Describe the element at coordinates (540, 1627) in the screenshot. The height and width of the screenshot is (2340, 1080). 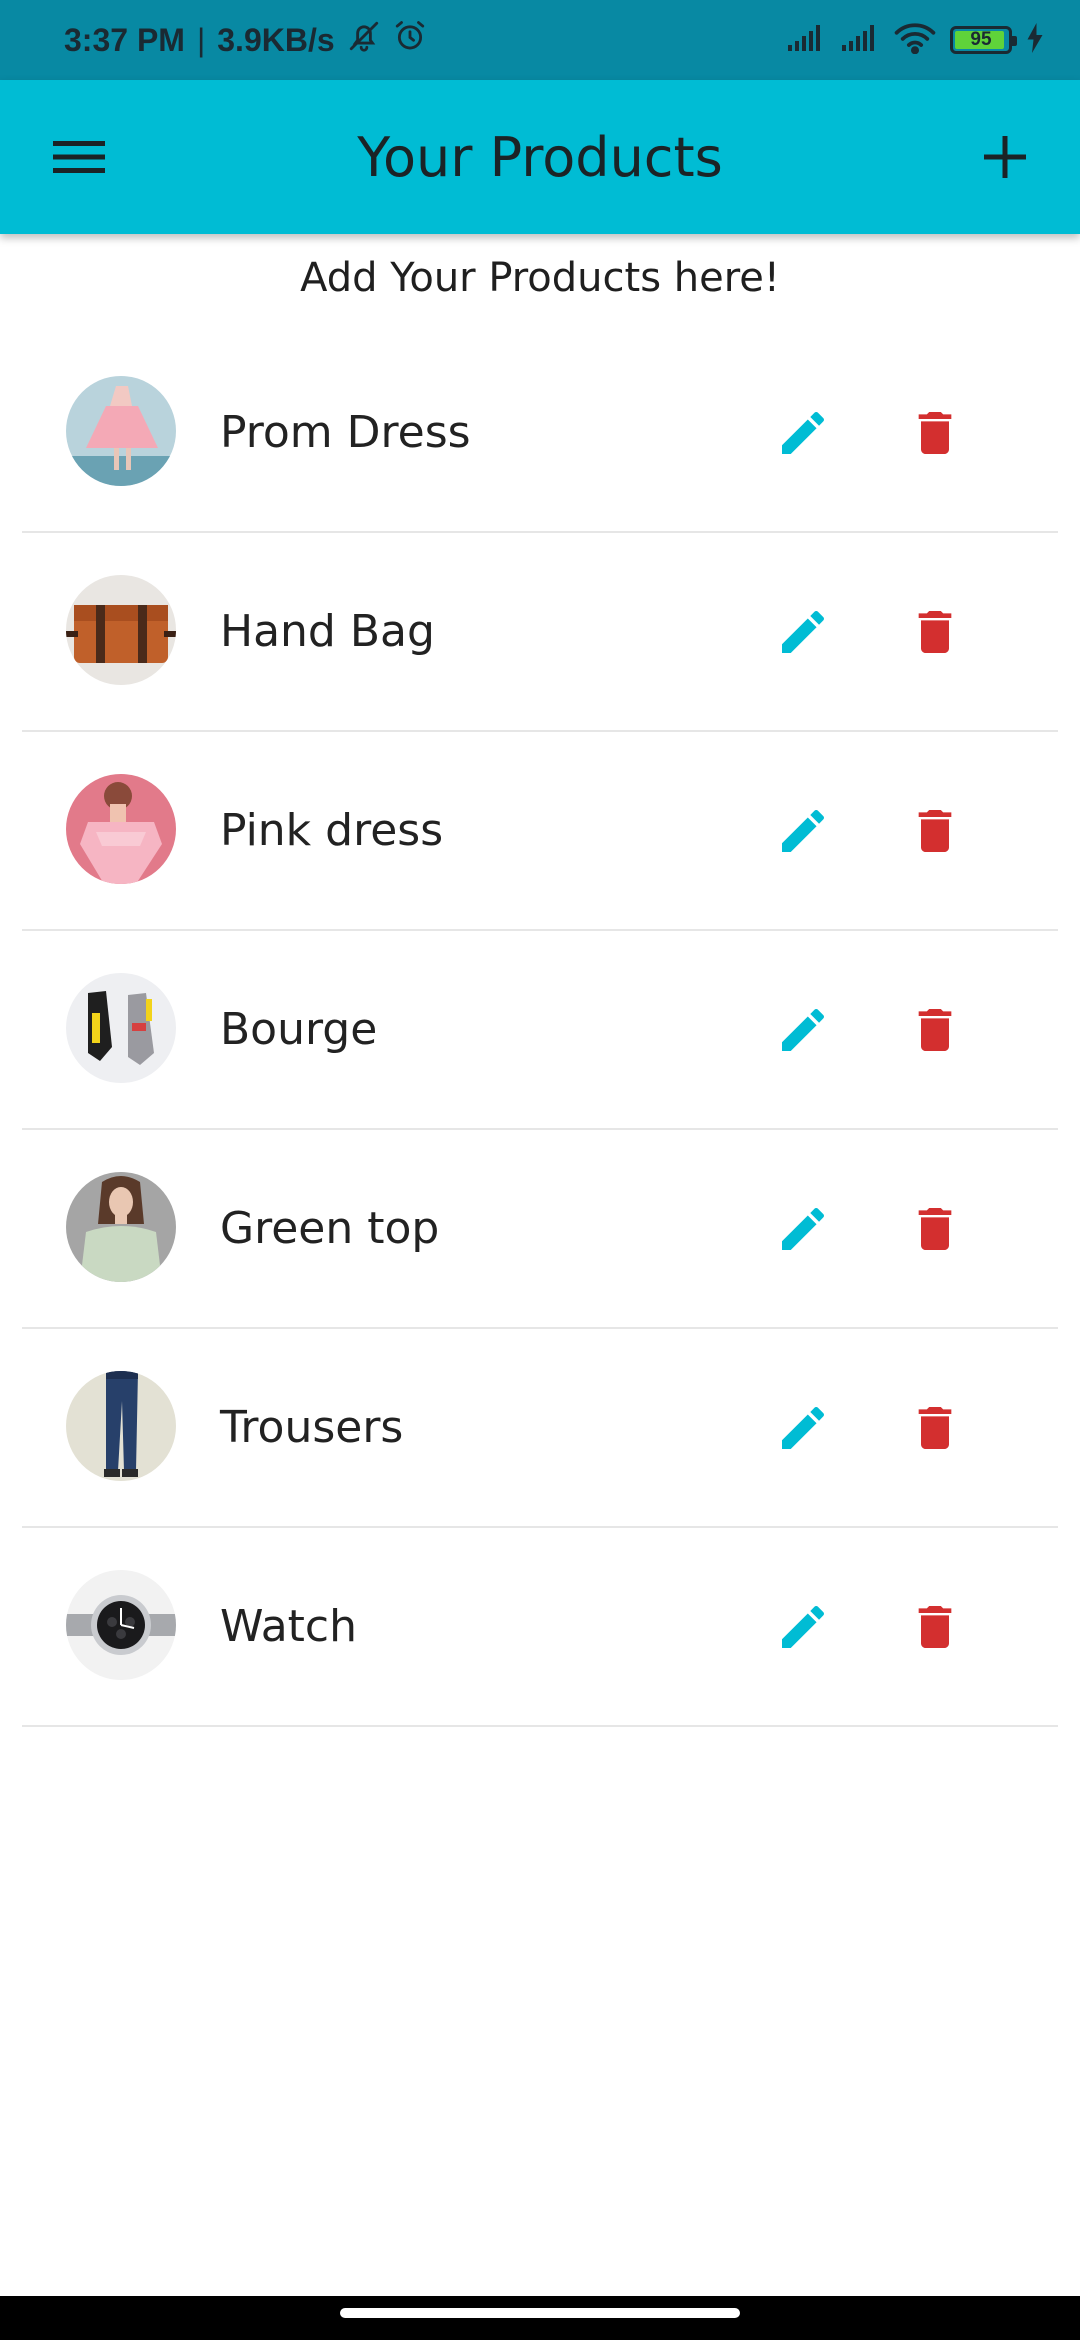
I see `list-item: Watch` at that location.